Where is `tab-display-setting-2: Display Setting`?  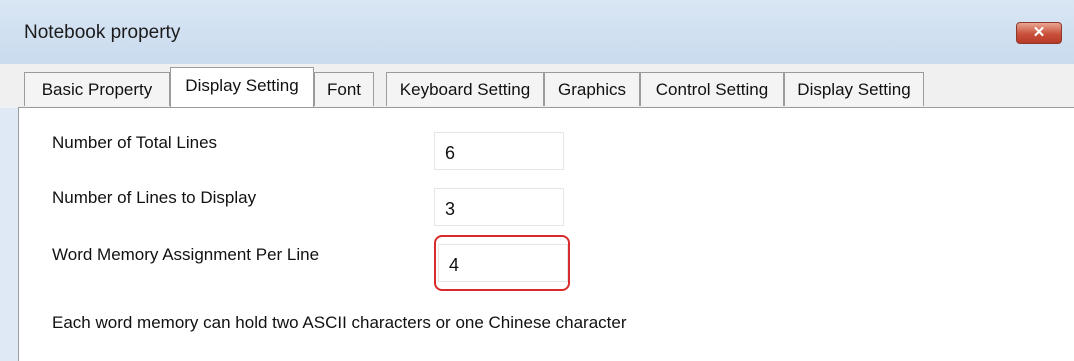
tab-display-setting-2: Display Setting is located at coordinates (854, 89).